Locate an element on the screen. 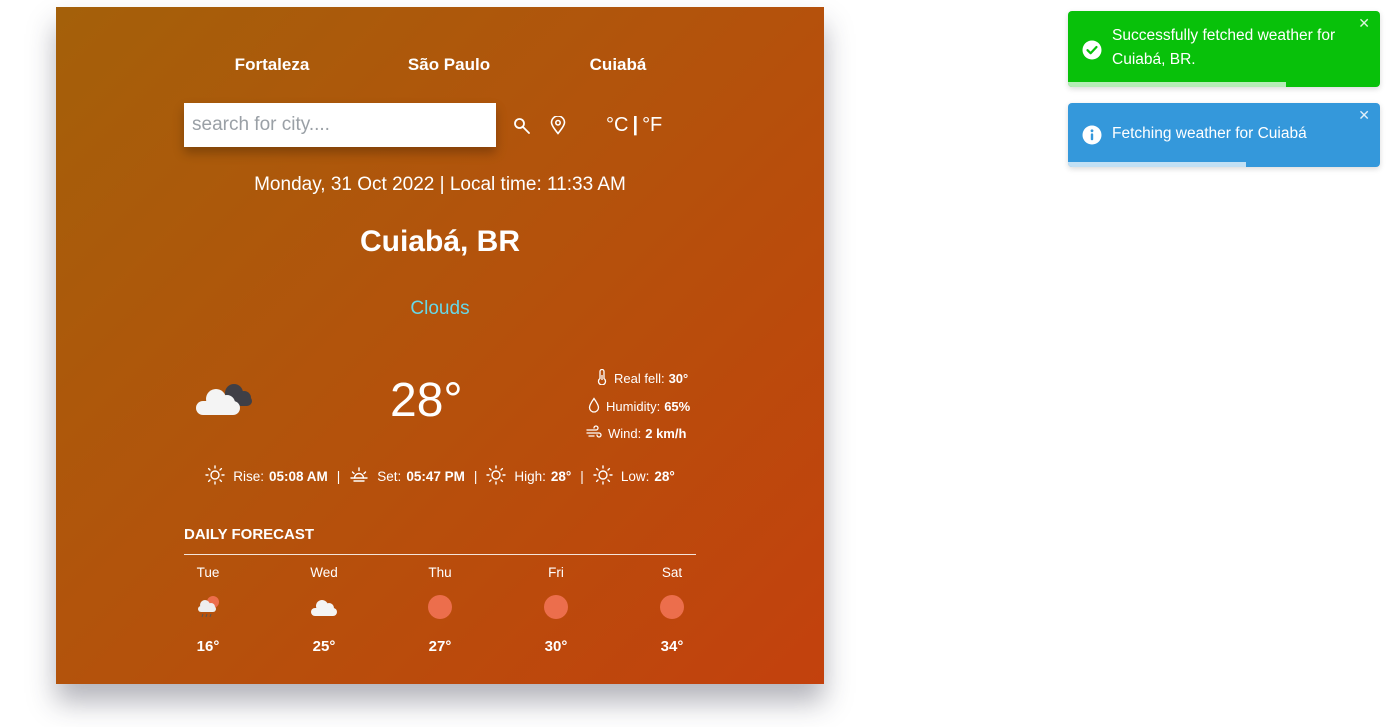 This screenshot has width=1400, height=727. city-link-fortaleza: Fortaleza is located at coordinates (272, 65).